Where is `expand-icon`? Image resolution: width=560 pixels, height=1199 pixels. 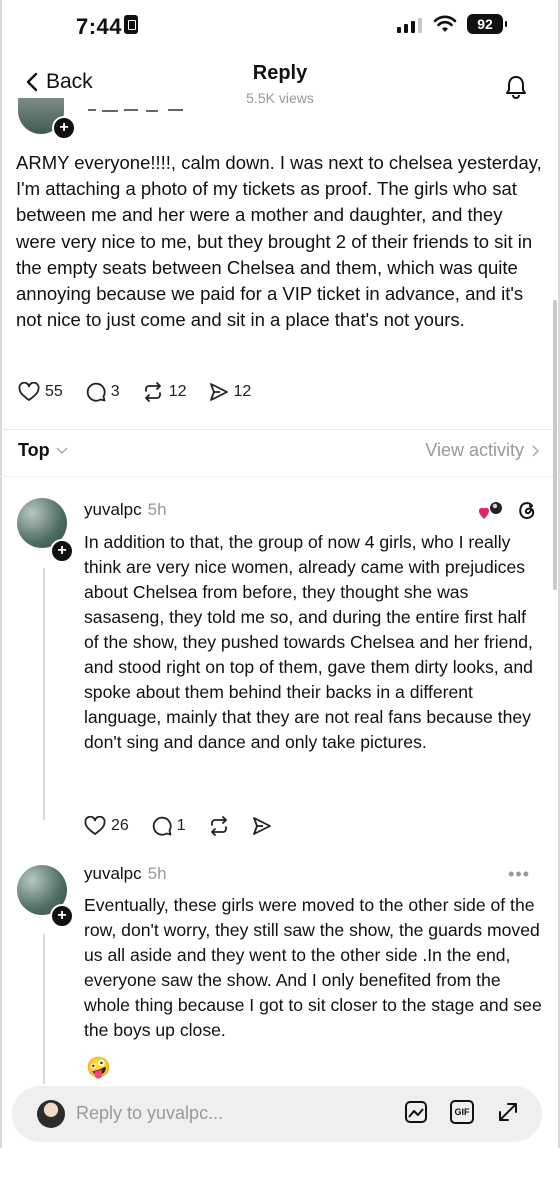
expand-icon is located at coordinates (508, 1112).